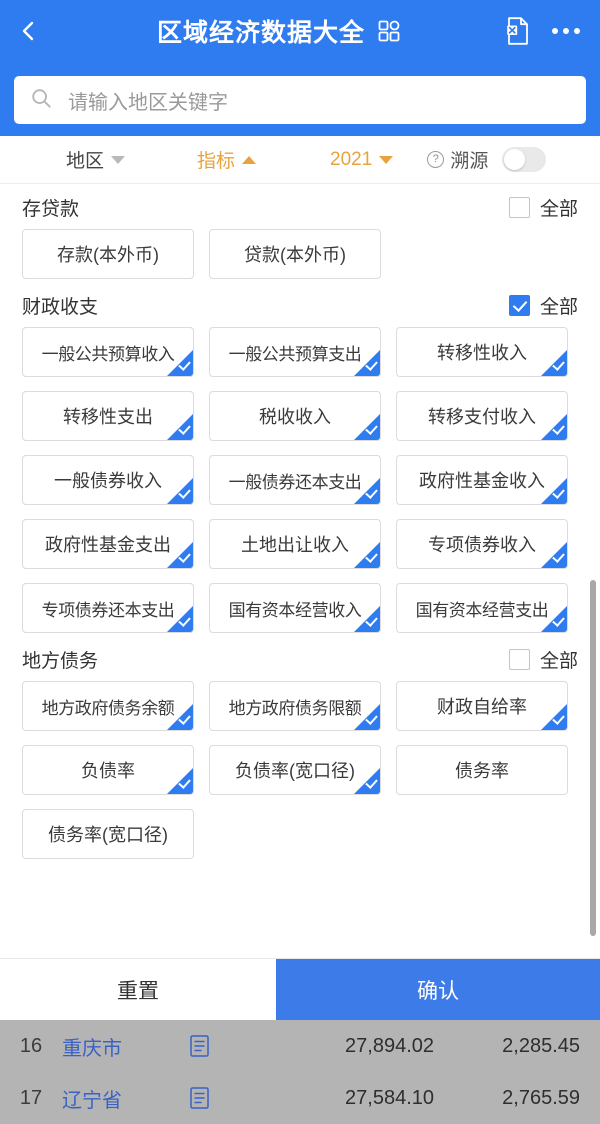 The width and height of the screenshot is (600, 1124). I want to click on indicator-chip: 一般公共预算收入, so click(108, 352).